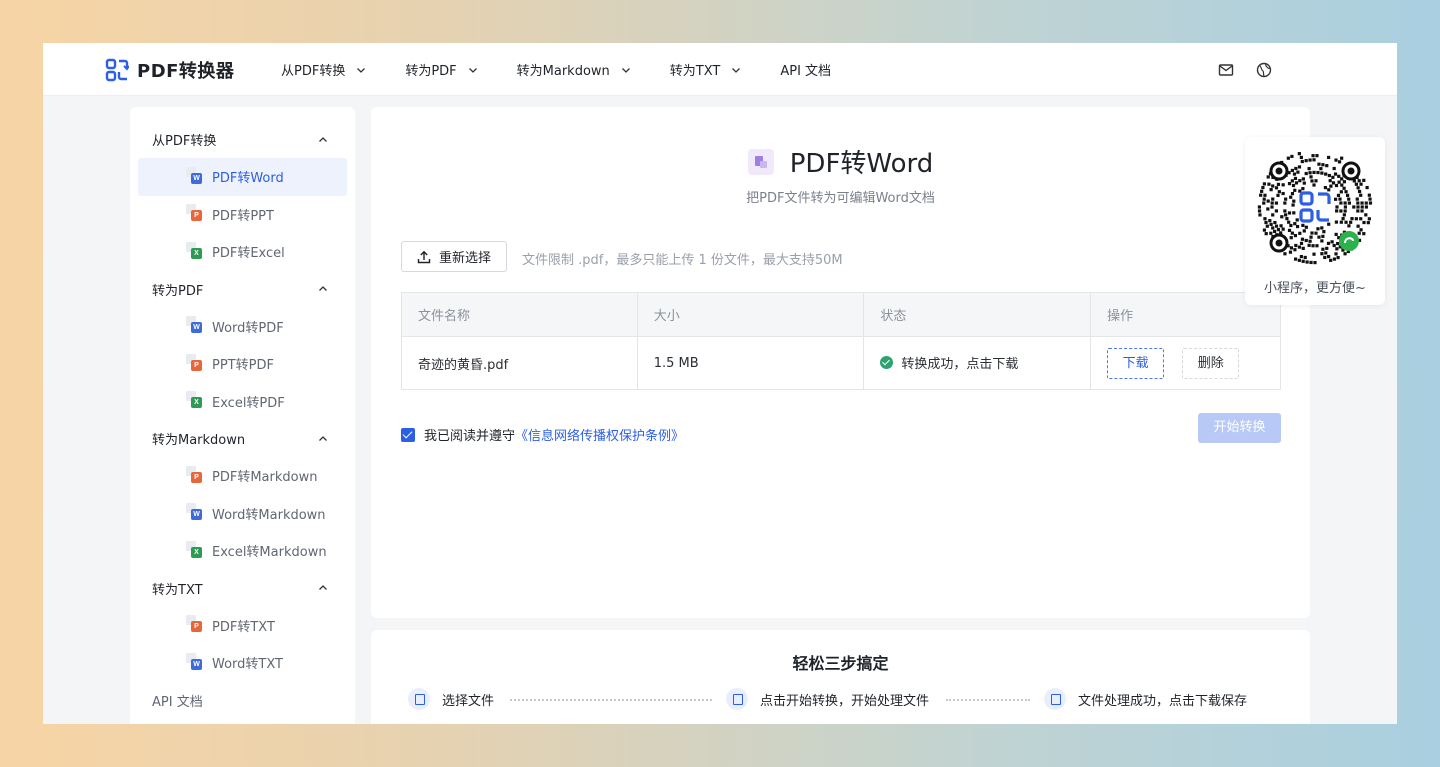 The image size is (1440, 767). What do you see at coordinates (242, 514) in the screenshot?
I see `sidebar-item: W Word转Markdown` at bounding box center [242, 514].